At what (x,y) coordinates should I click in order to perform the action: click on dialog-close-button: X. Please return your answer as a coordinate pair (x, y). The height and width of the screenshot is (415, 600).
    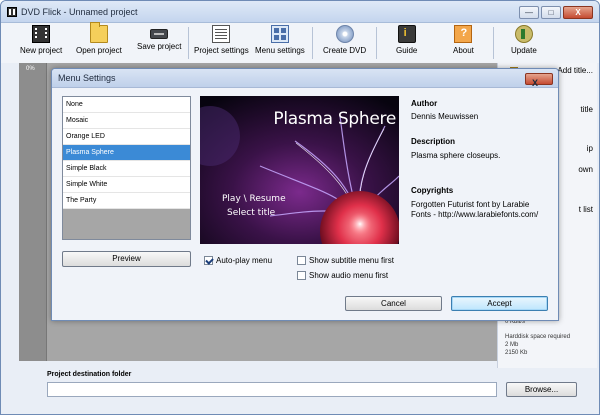
    Looking at the image, I should click on (539, 80).